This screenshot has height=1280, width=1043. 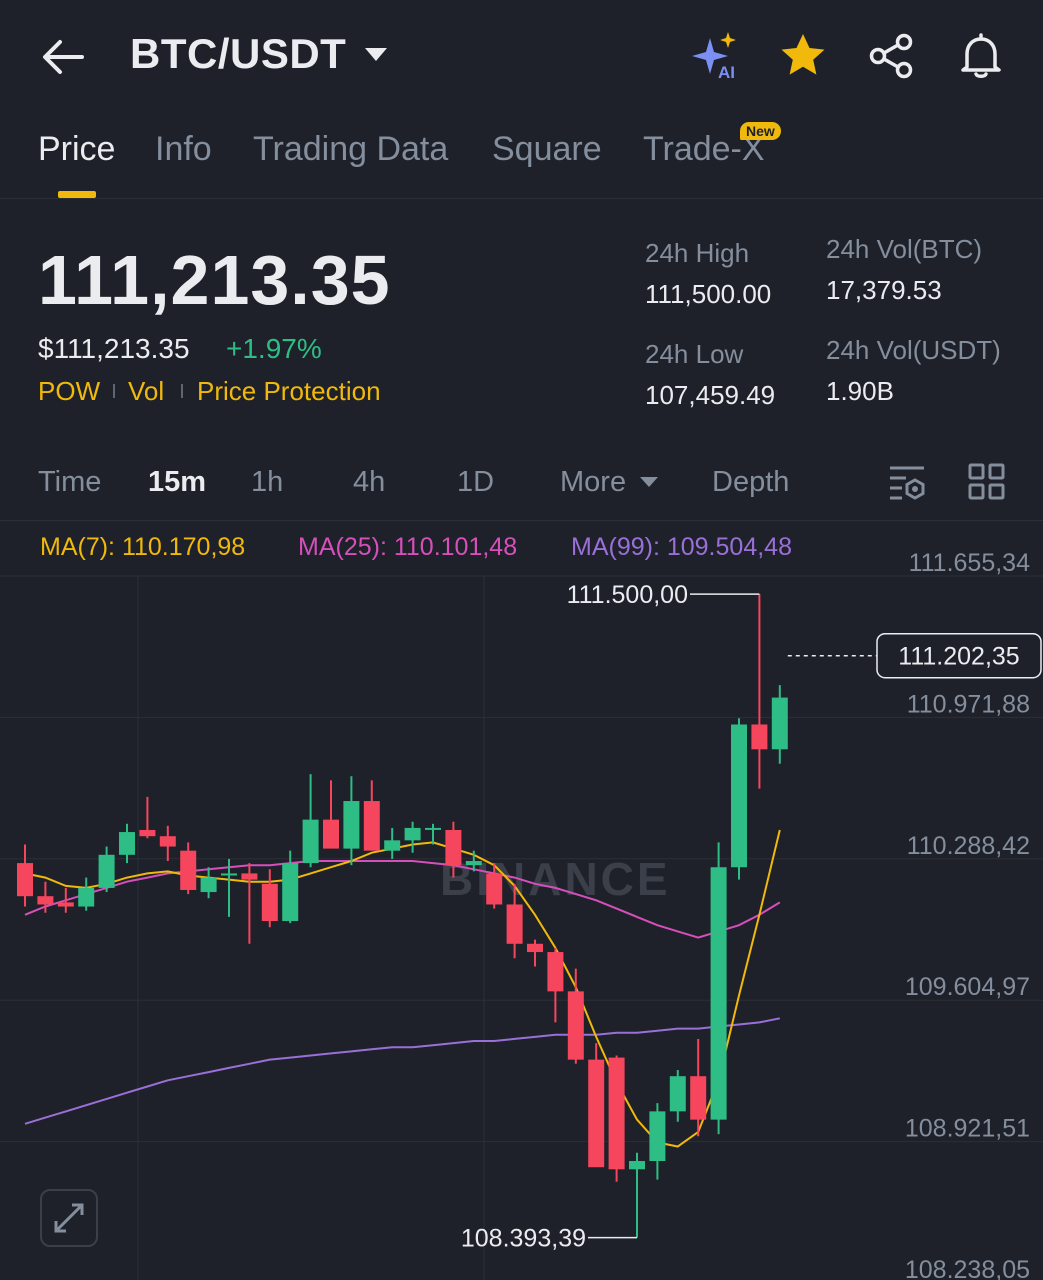 What do you see at coordinates (681, 547) in the screenshot?
I see `ma99-legend: MA(99): 109.504,48` at bounding box center [681, 547].